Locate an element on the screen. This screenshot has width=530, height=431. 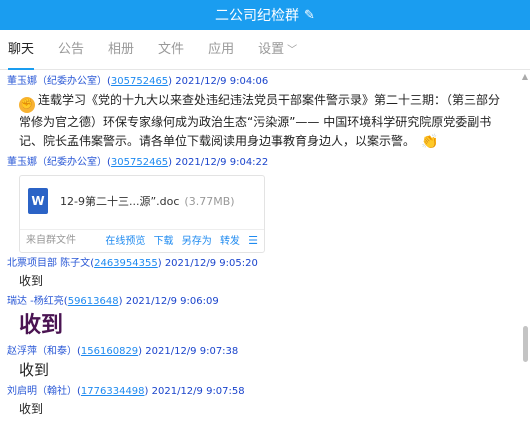
tab-apps: 应用 is located at coordinates (221, 50).